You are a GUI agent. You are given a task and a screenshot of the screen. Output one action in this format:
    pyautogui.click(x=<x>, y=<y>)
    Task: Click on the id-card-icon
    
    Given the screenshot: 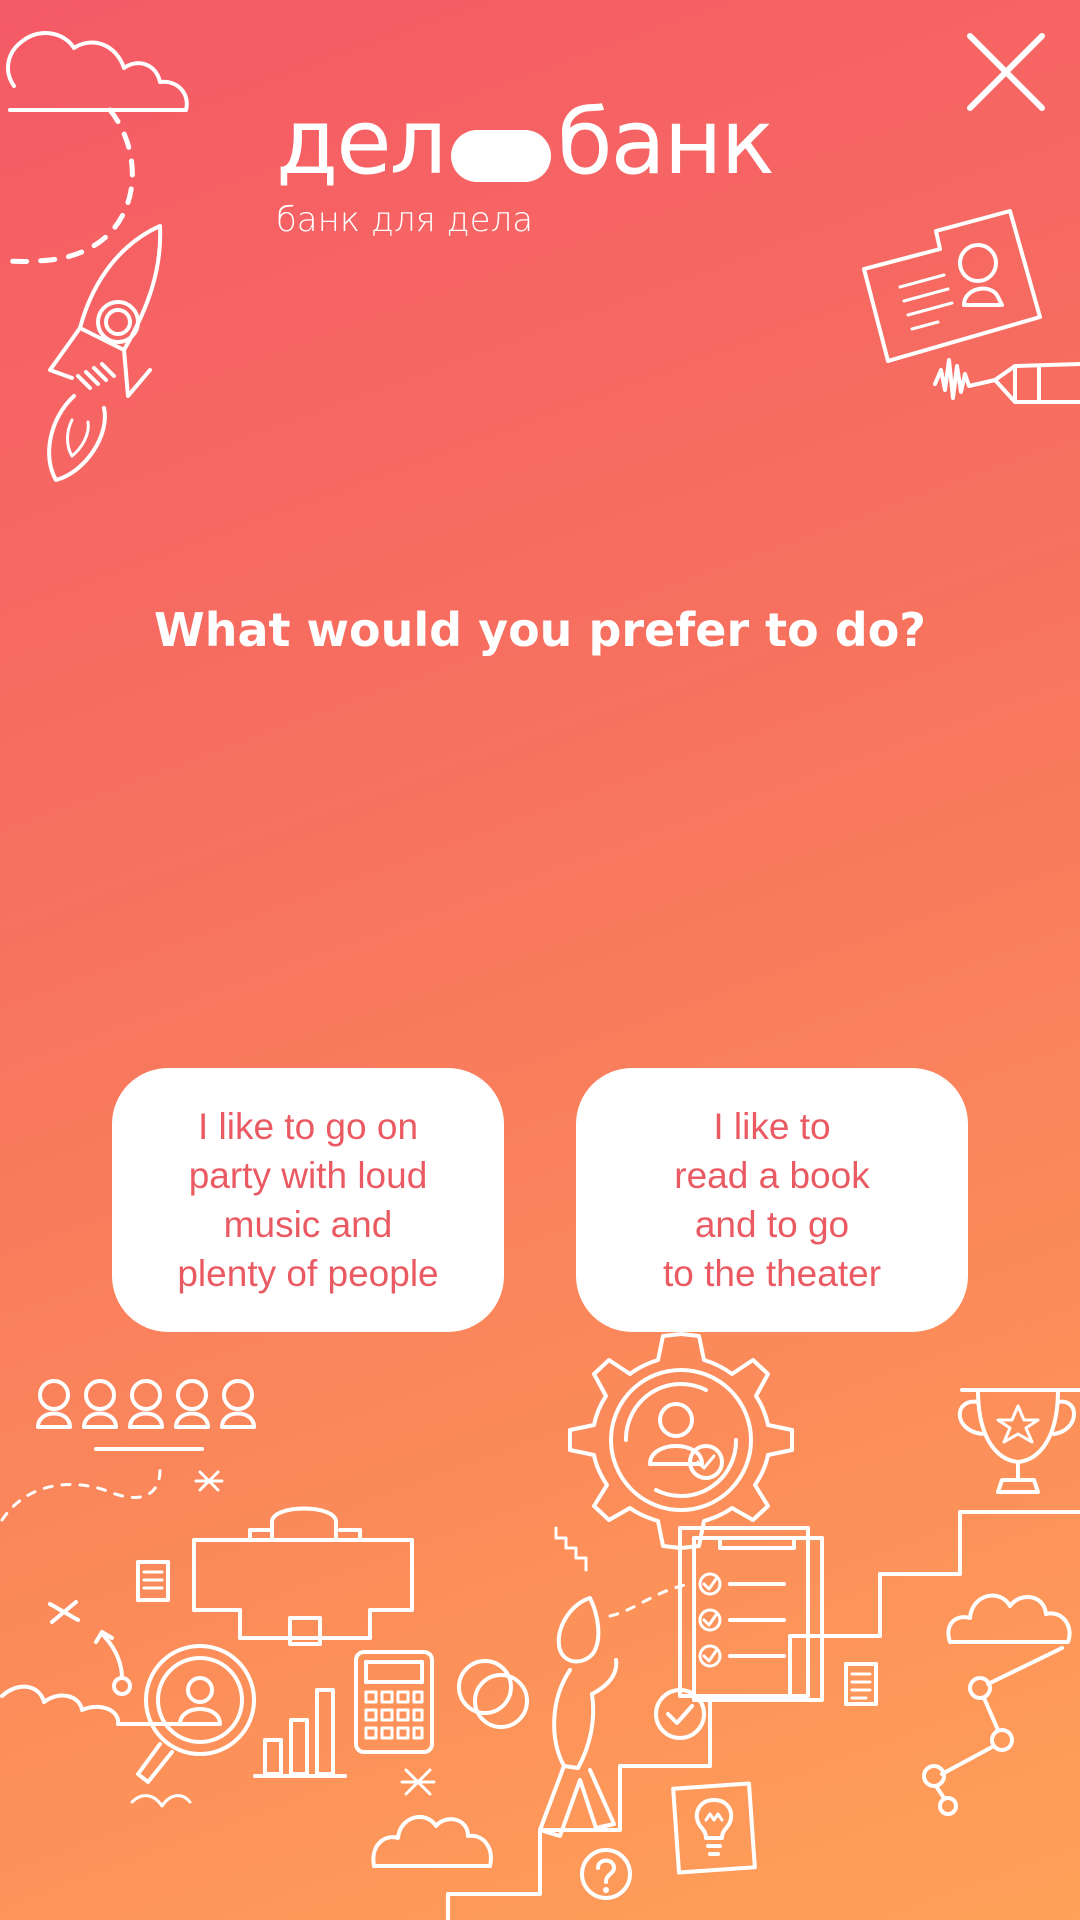 What is the action you would take?
    pyautogui.click(x=952, y=286)
    